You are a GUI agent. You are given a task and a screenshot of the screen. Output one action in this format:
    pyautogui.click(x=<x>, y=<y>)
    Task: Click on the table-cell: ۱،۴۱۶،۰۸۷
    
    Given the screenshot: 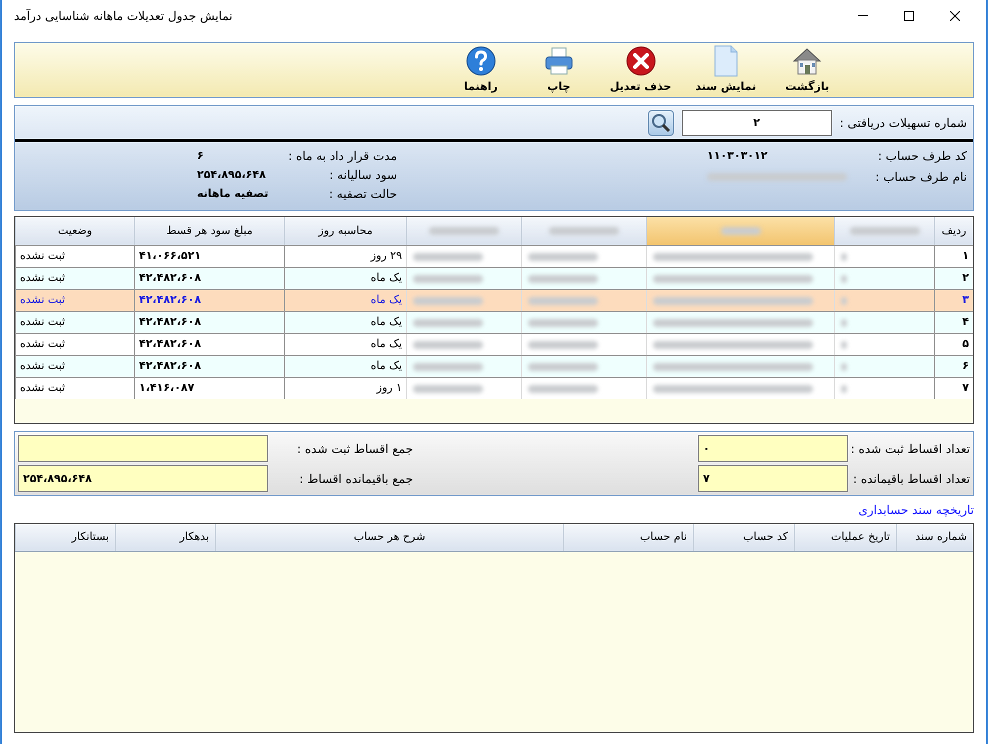 What is the action you would take?
    pyautogui.click(x=209, y=388)
    